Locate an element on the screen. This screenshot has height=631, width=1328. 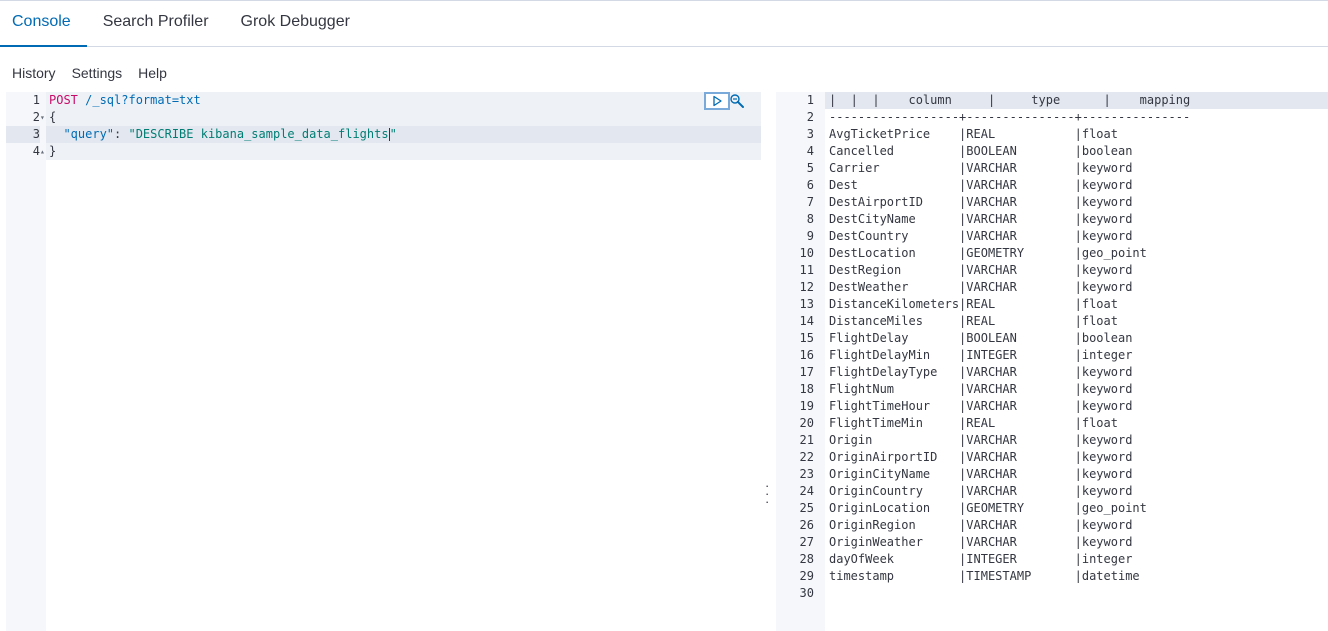
send-request-button is located at coordinates (717, 101).